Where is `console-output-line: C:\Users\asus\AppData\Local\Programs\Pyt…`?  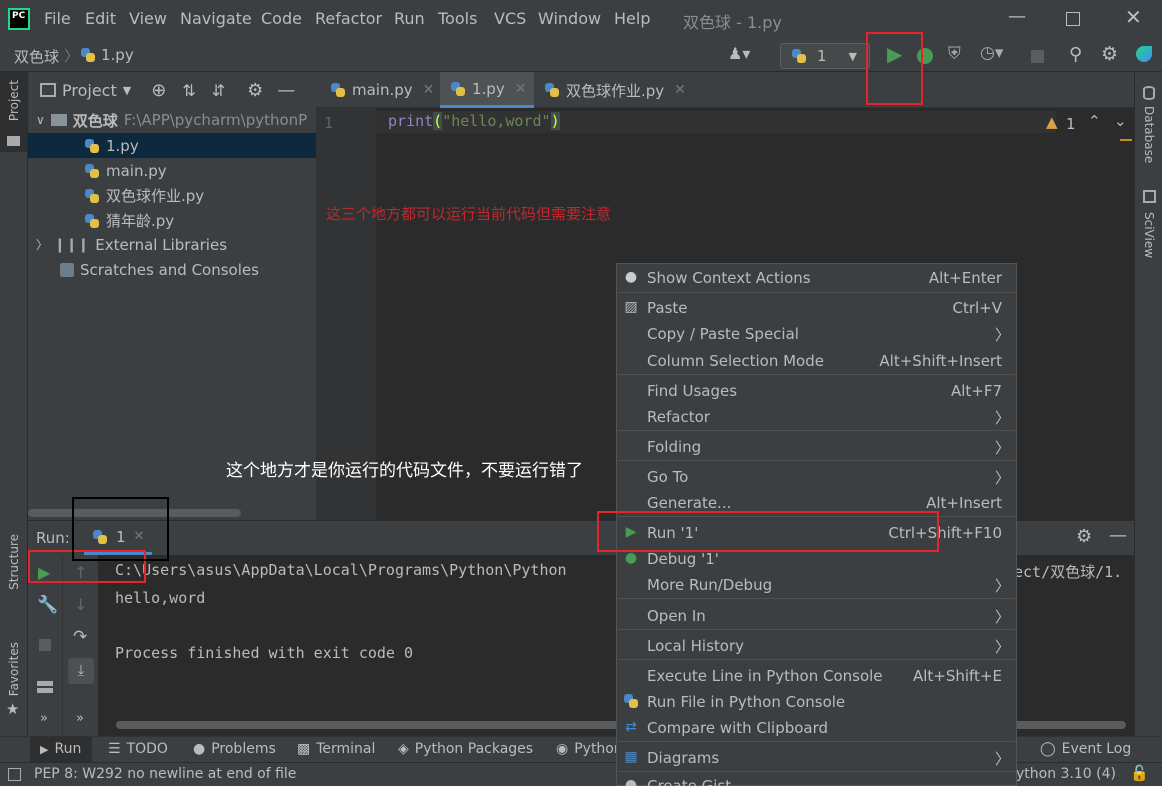
console-output-line: C:\Users\asus\AppData\Local\Programs\Pyt… is located at coordinates (341, 570).